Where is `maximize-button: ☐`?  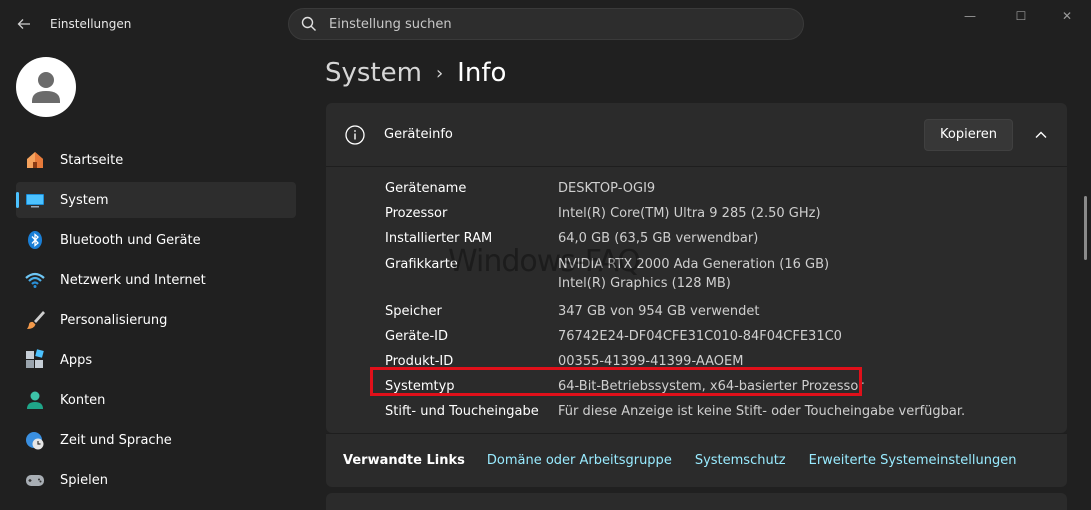
maximize-button: ☐ is located at coordinates (1021, 16).